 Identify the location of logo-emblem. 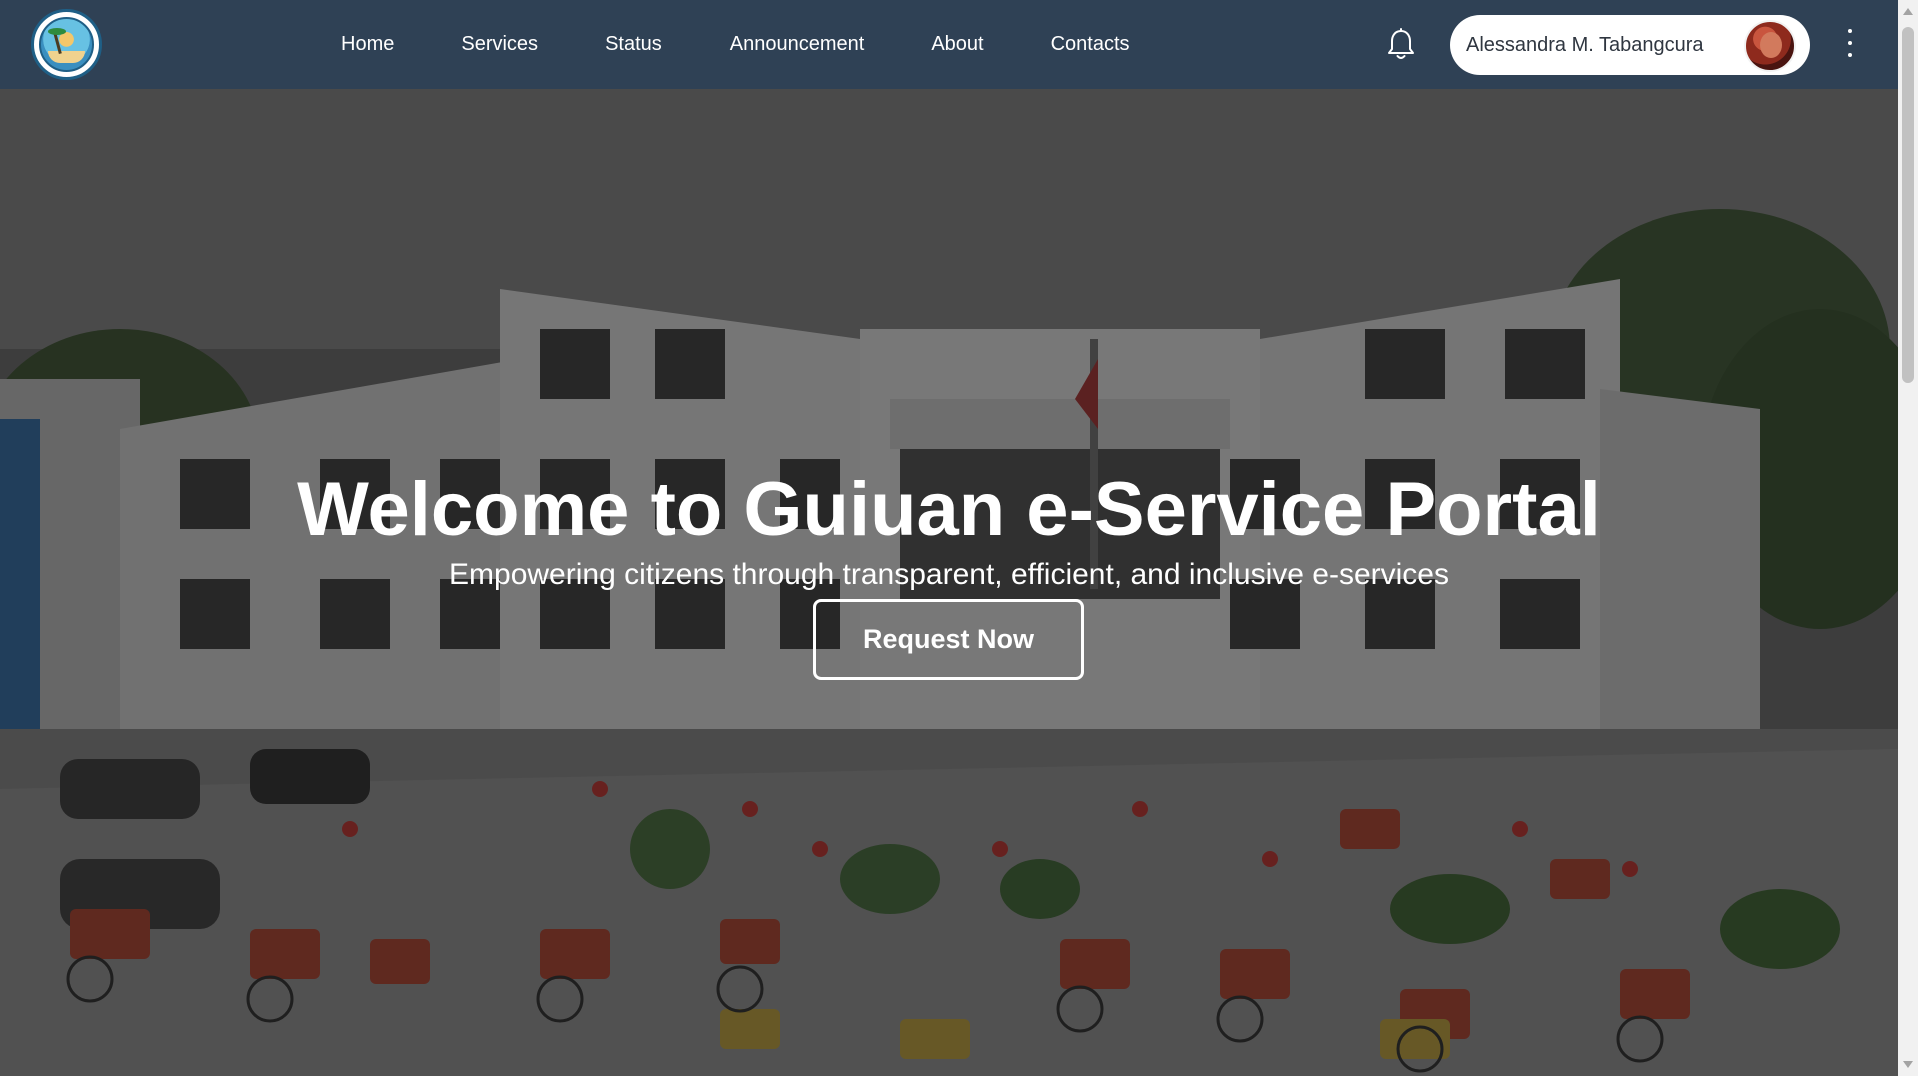
(66, 44).